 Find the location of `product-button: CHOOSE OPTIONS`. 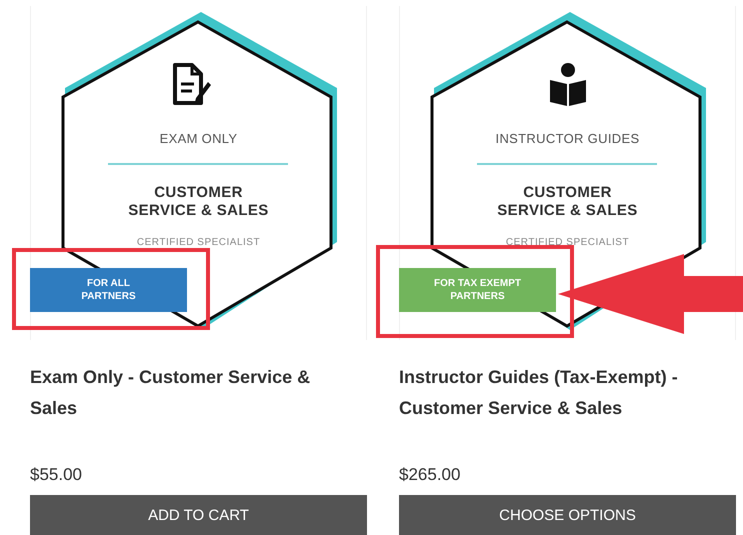

product-button: CHOOSE OPTIONS is located at coordinates (567, 515).